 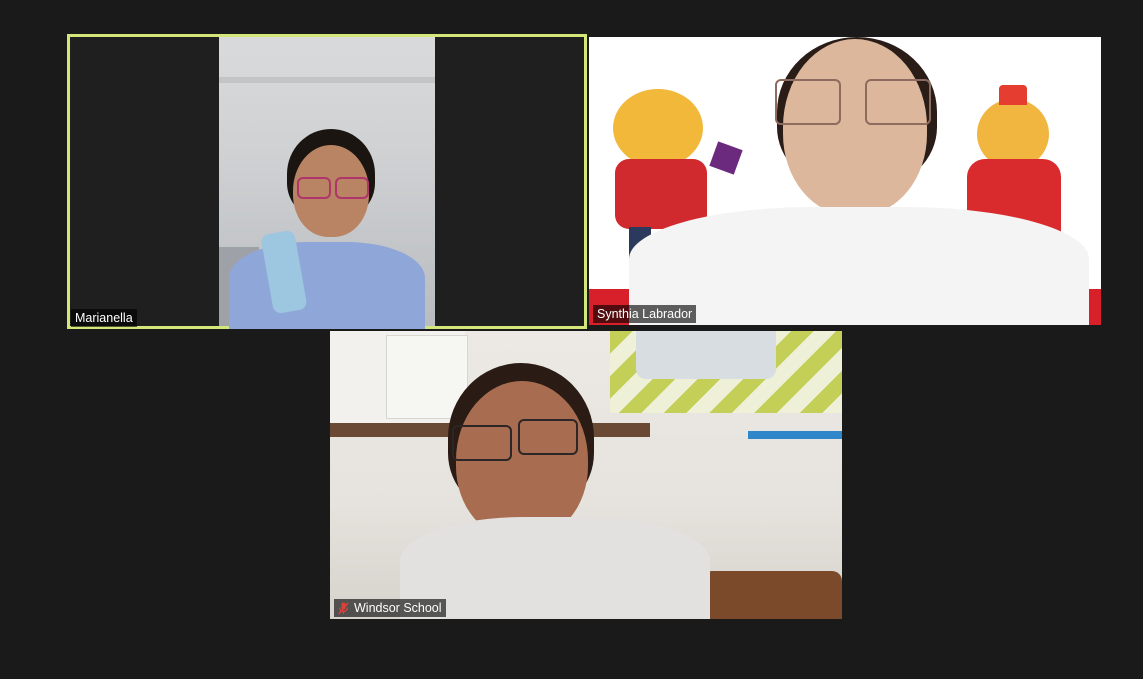 What do you see at coordinates (726, 158) in the screenshot?
I see `flag` at bounding box center [726, 158].